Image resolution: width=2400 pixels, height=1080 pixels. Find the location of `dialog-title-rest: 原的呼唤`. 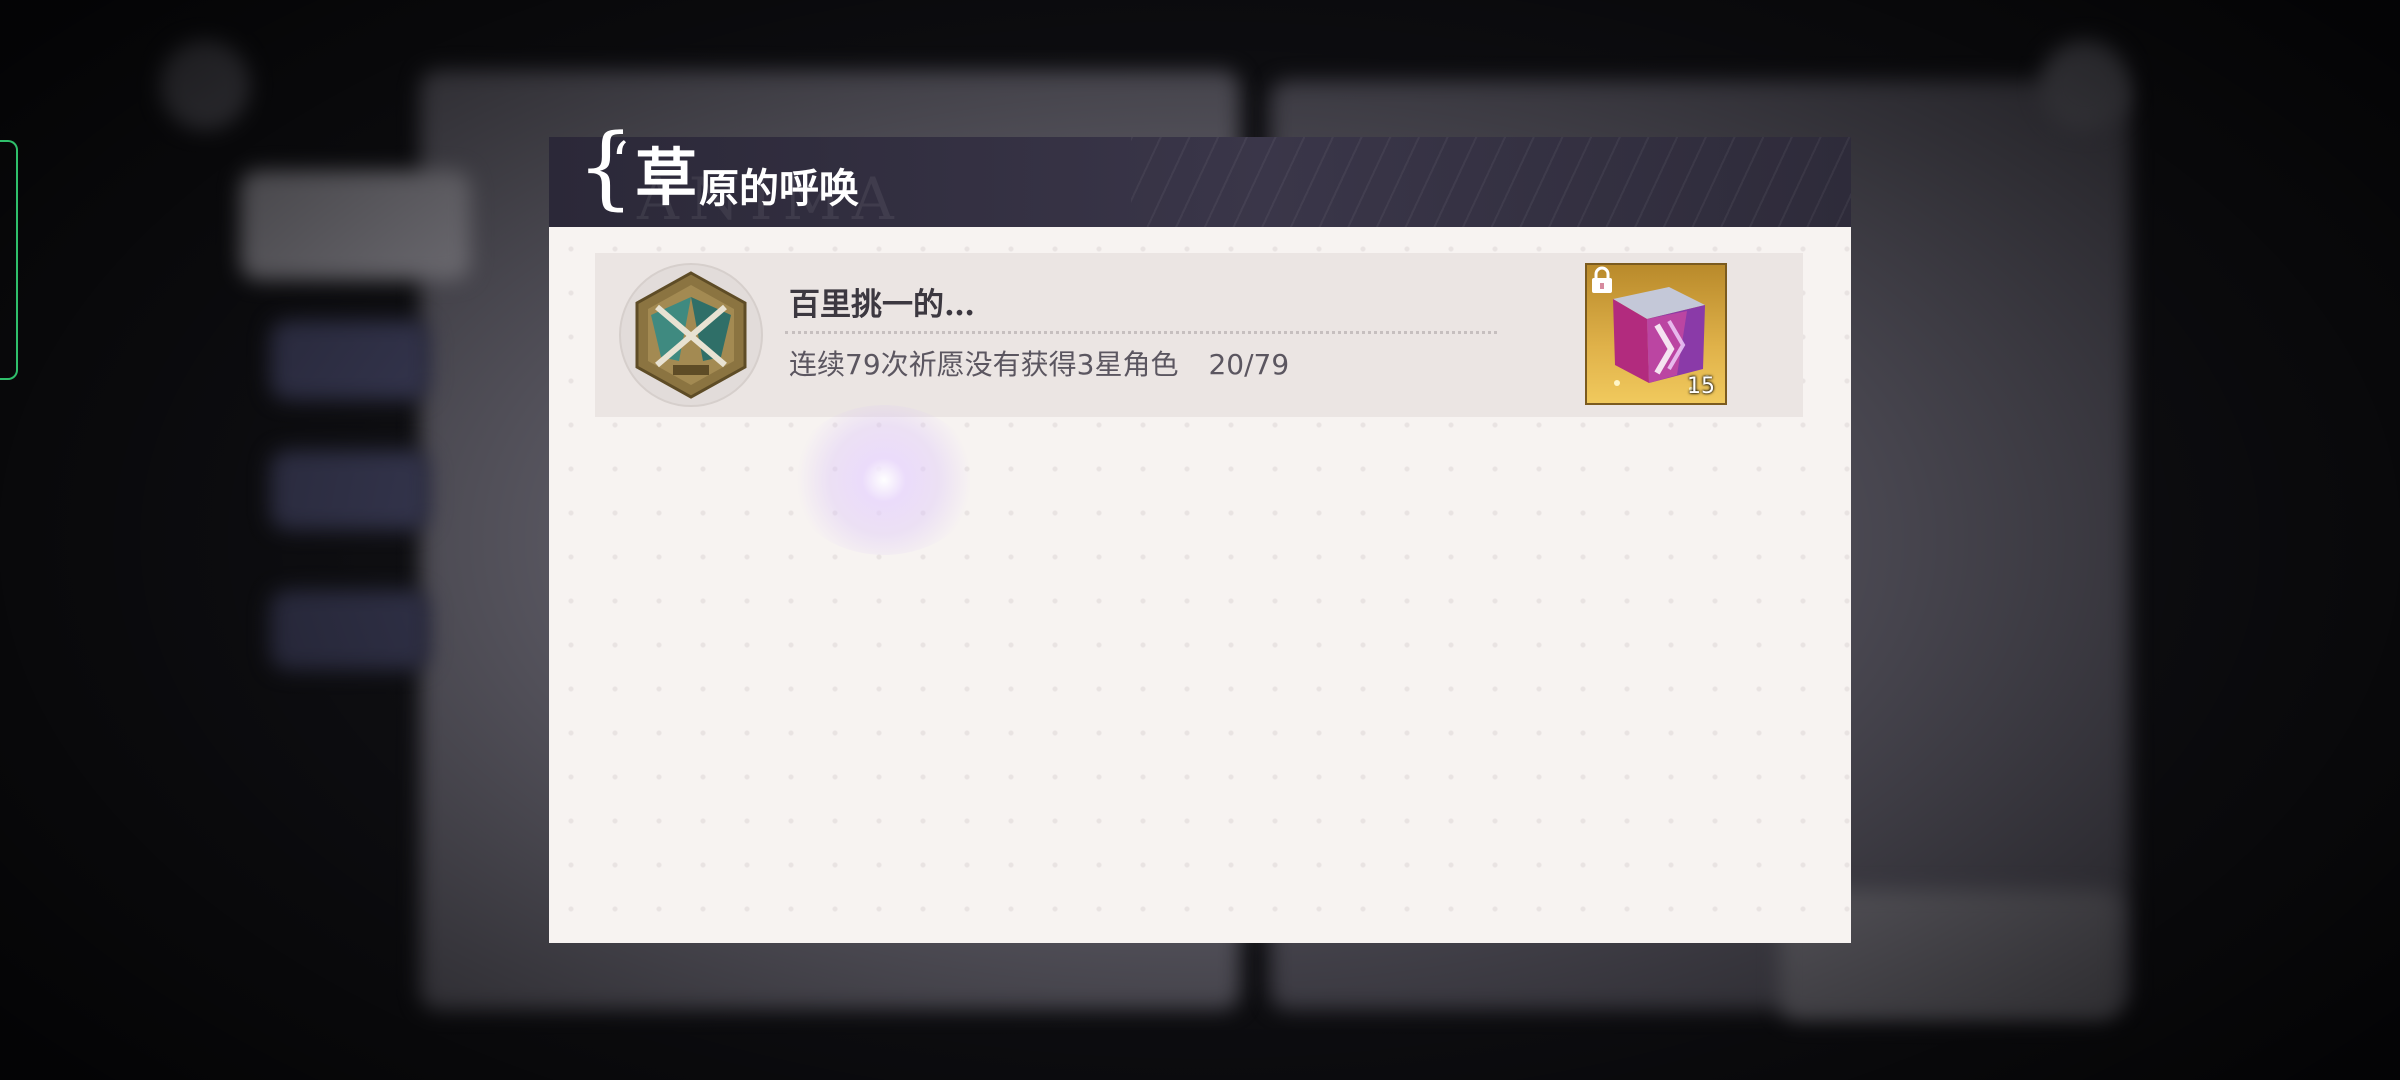

dialog-title-rest: 原的呼唤 is located at coordinates (779, 188).